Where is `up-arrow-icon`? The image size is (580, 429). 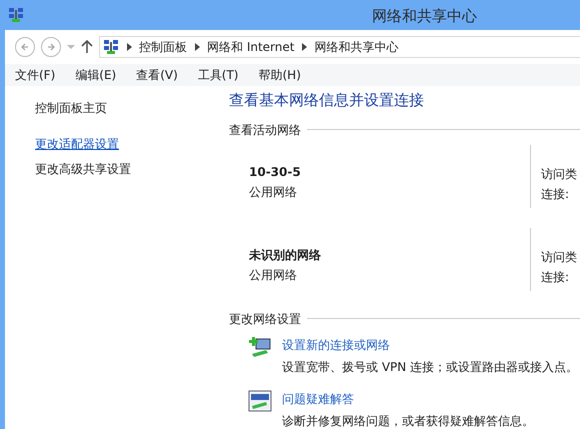
up-arrow-icon is located at coordinates (87, 47).